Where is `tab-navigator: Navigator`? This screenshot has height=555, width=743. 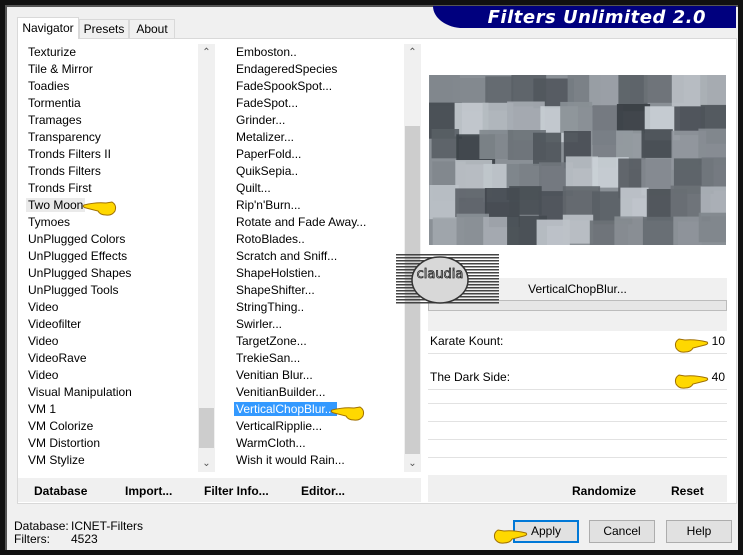 tab-navigator: Navigator is located at coordinates (48, 28).